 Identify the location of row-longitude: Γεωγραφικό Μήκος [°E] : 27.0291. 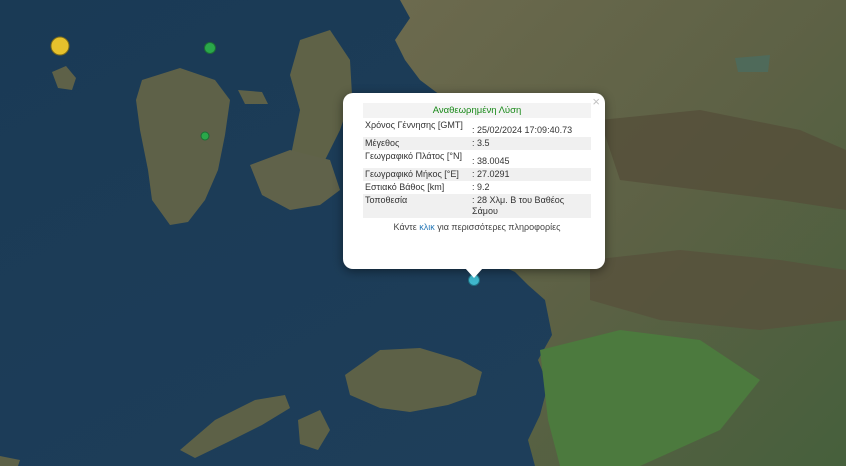
(477, 174).